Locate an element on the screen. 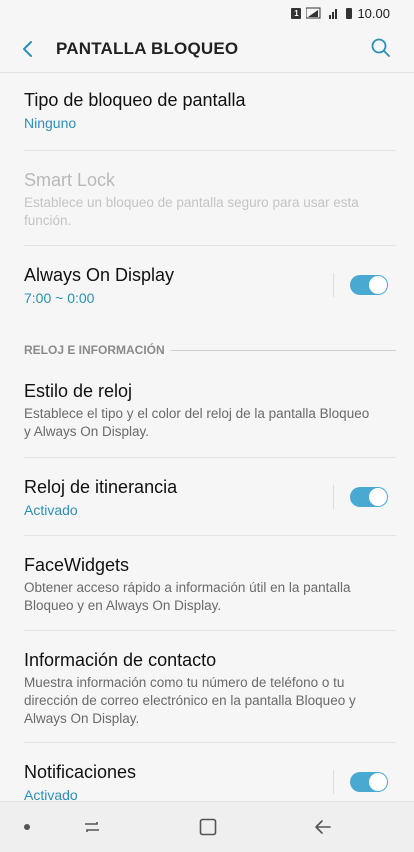 The image size is (414, 852). roaming-clock-toggle is located at coordinates (369, 496).